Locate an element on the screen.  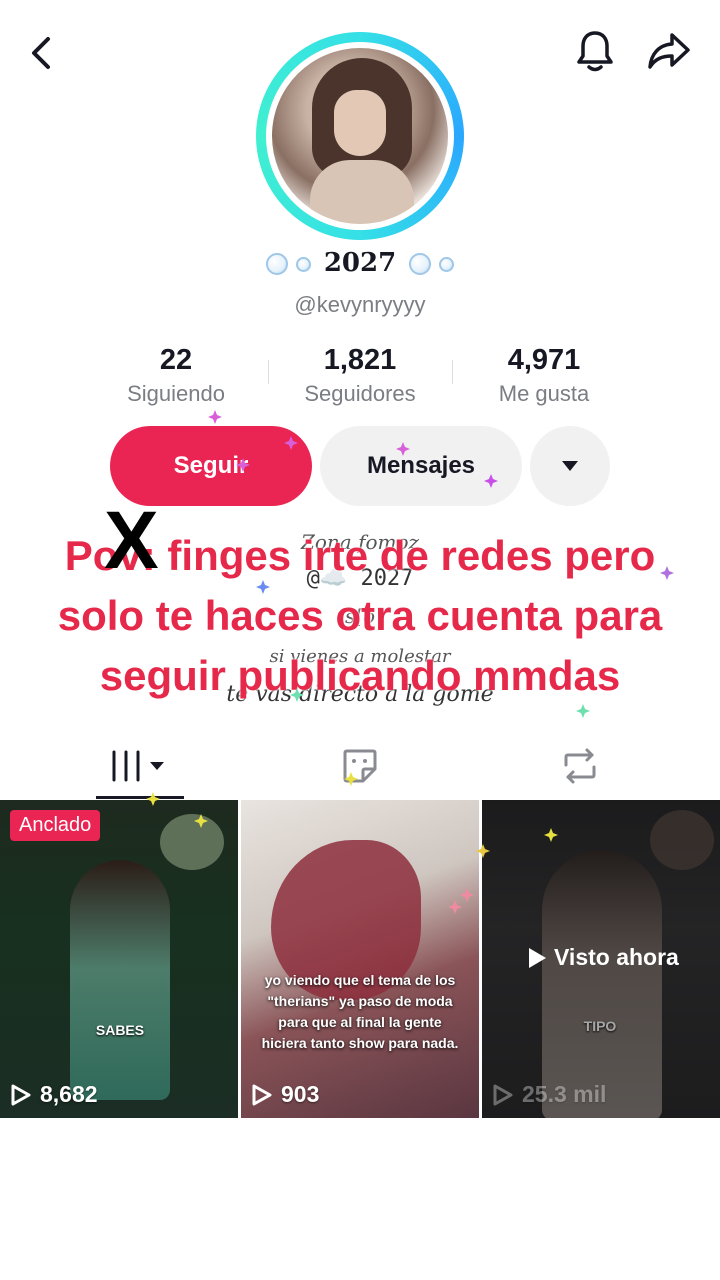
more-options-button is located at coordinates (570, 466).